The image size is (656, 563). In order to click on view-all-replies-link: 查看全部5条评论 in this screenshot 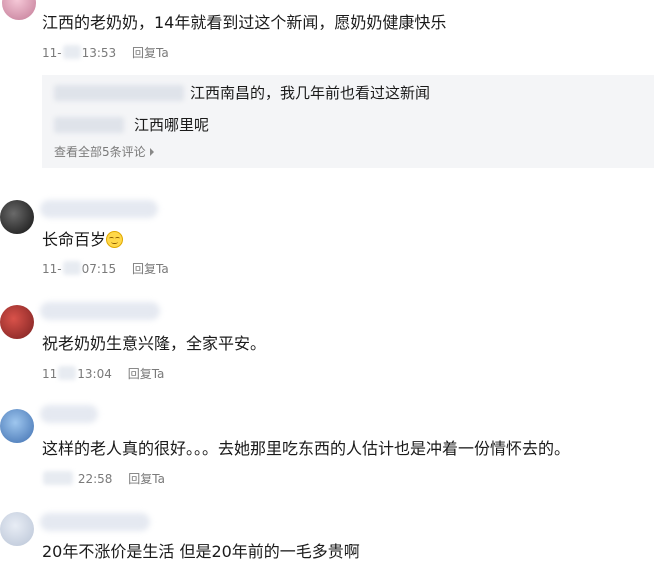, I will do `click(104, 151)`.